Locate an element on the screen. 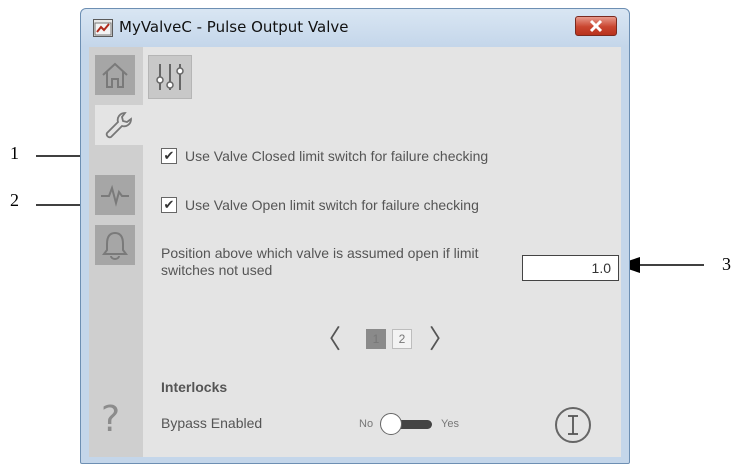  settings-tab is located at coordinates (170, 77).